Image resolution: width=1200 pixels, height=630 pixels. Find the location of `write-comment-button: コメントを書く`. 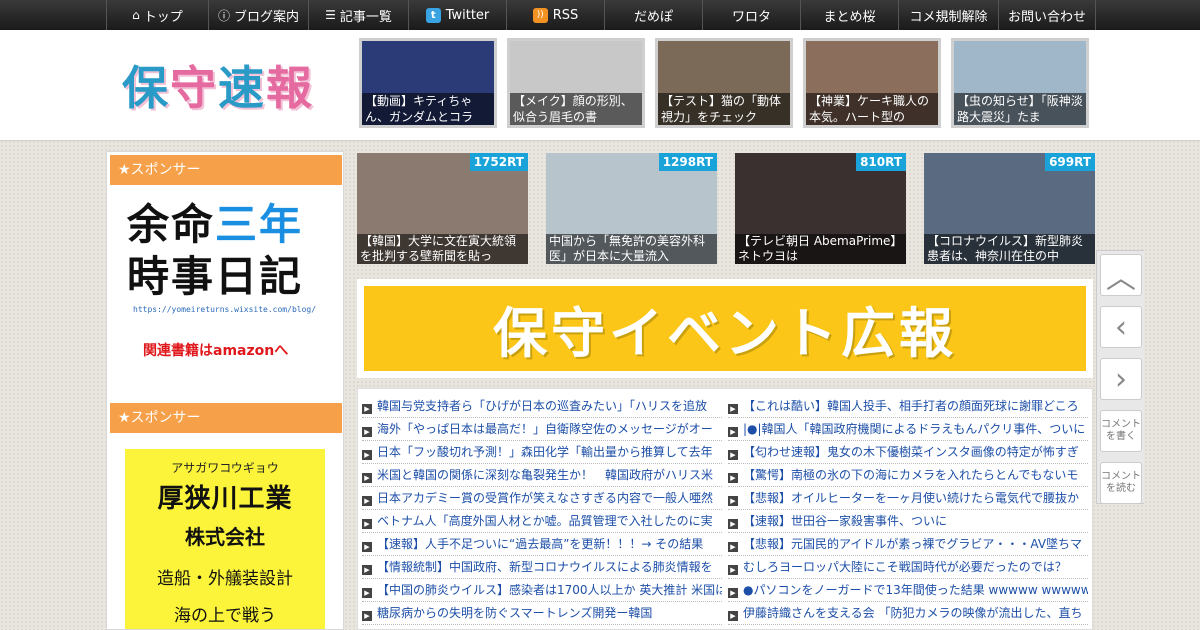

write-comment-button: コメントを書く is located at coordinates (1121, 431).